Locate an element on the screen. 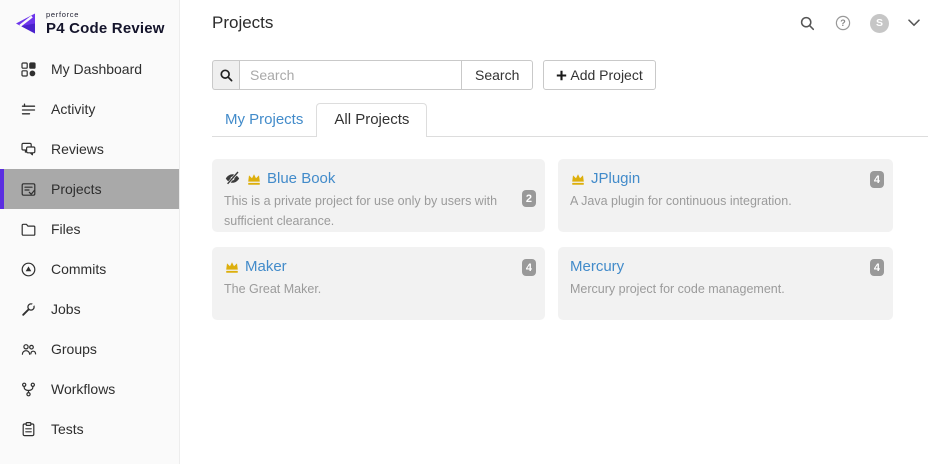 The width and height of the screenshot is (945, 464). avatar: S is located at coordinates (879, 23).